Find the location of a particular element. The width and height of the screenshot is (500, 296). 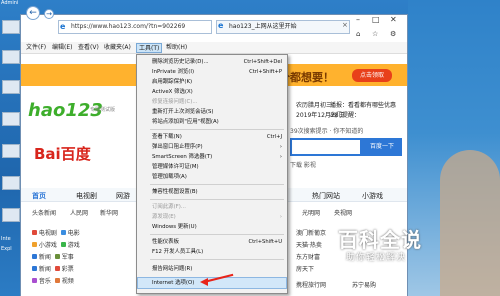

desktop-icon-label: Admini is located at coordinates (10, 3).